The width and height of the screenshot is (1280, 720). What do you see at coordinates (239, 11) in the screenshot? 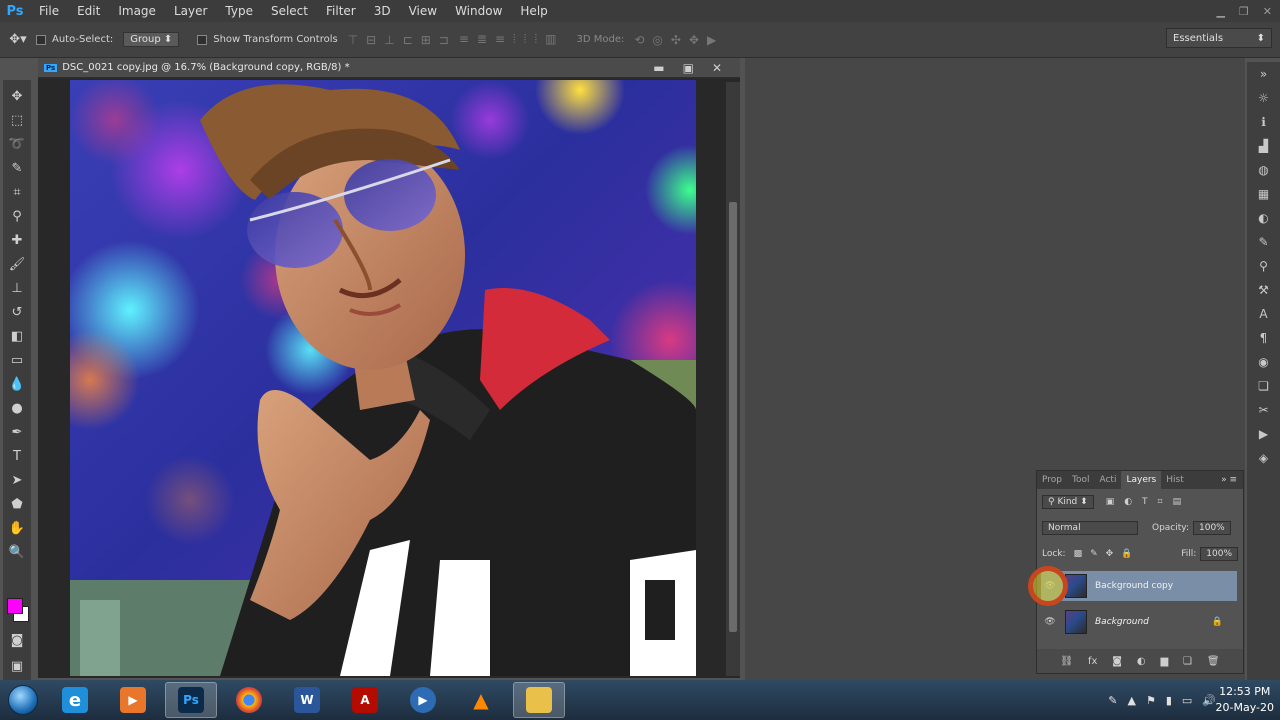
I see `menu-type: Type` at bounding box center [239, 11].